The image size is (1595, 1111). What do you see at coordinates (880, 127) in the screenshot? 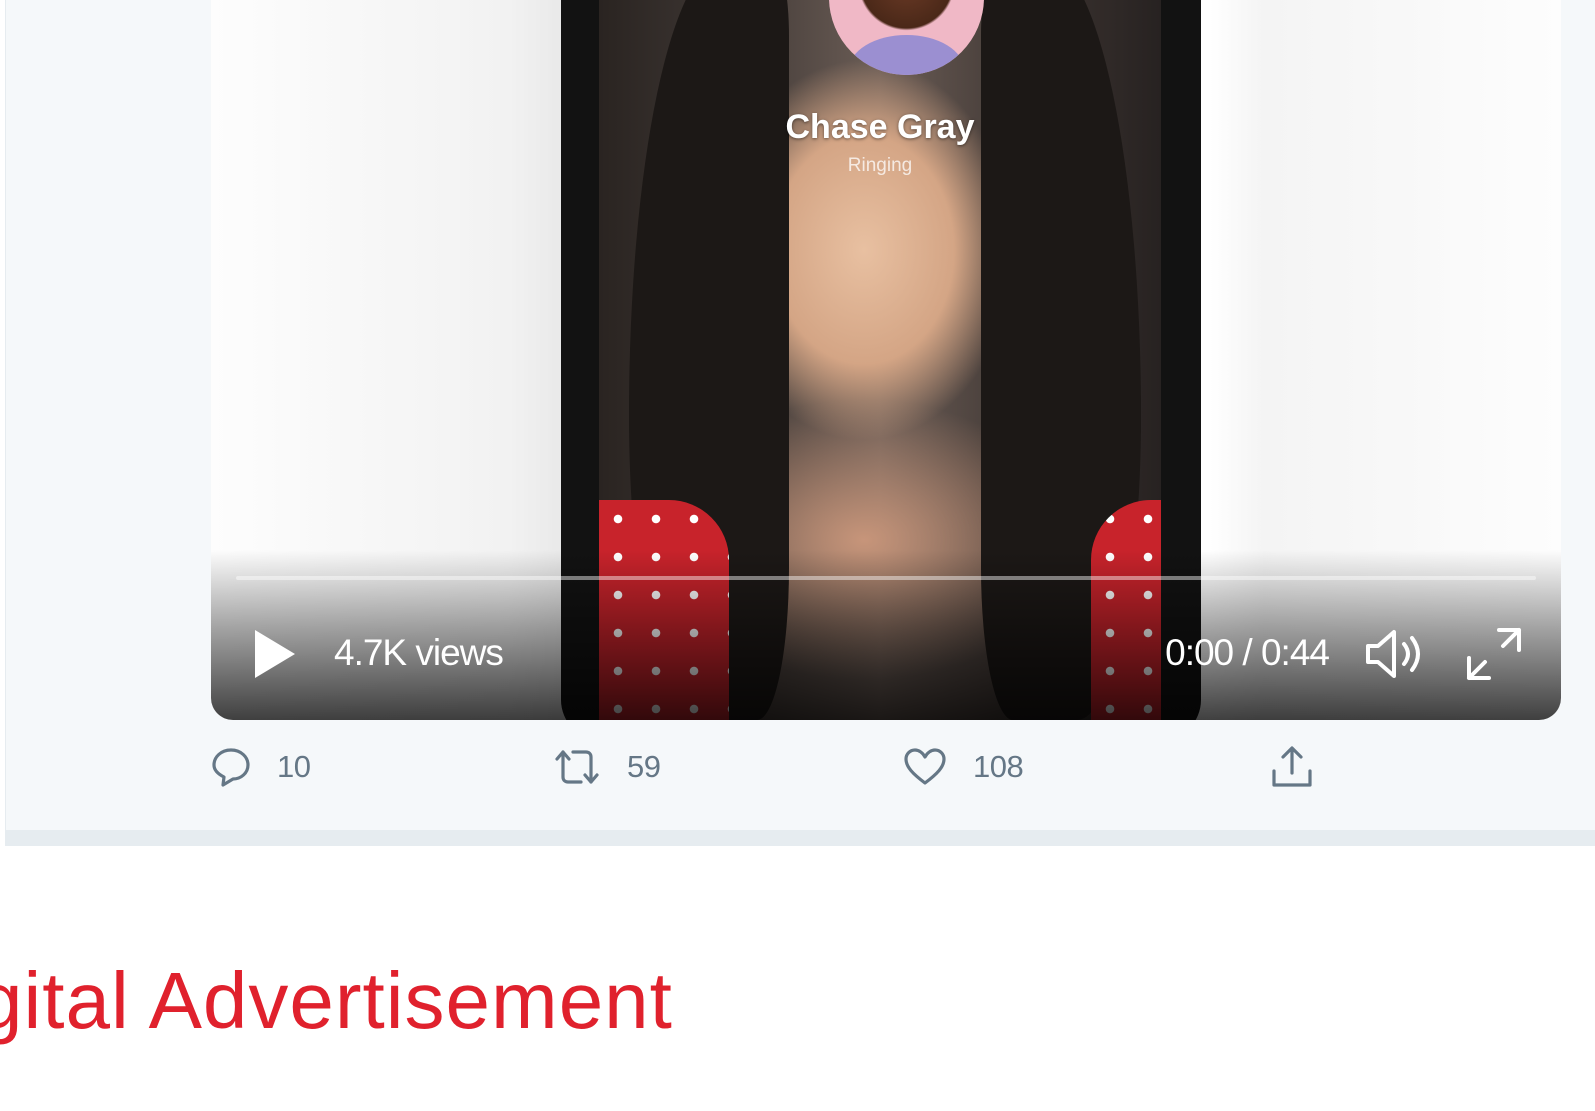
I see `caller-name: Chase Gray` at bounding box center [880, 127].